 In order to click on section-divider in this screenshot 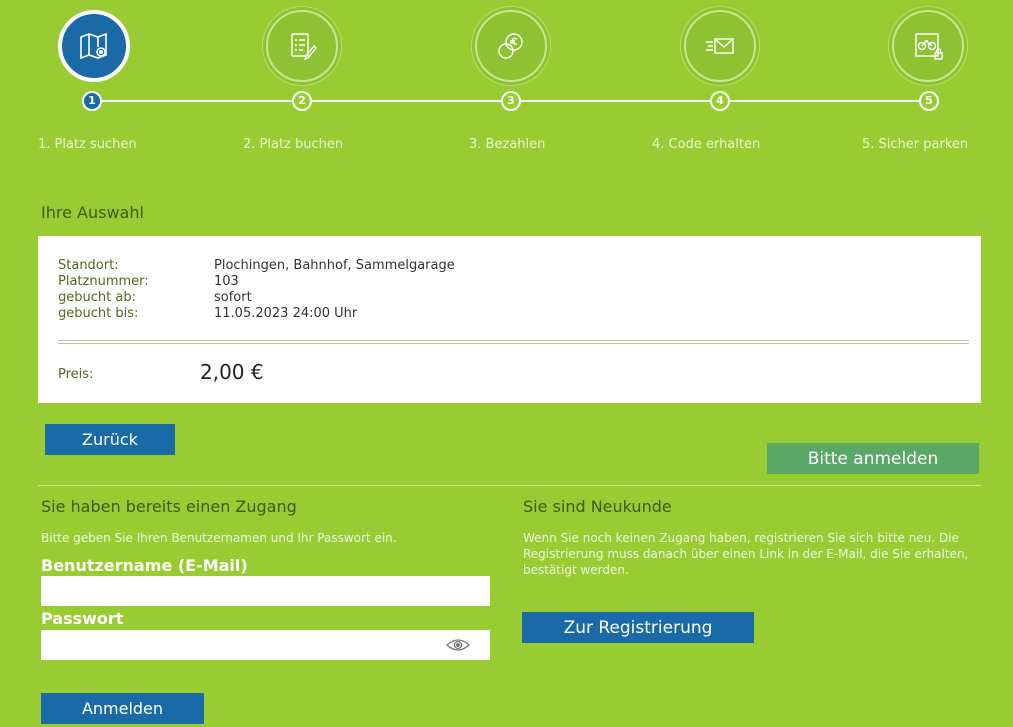, I will do `click(509, 485)`.